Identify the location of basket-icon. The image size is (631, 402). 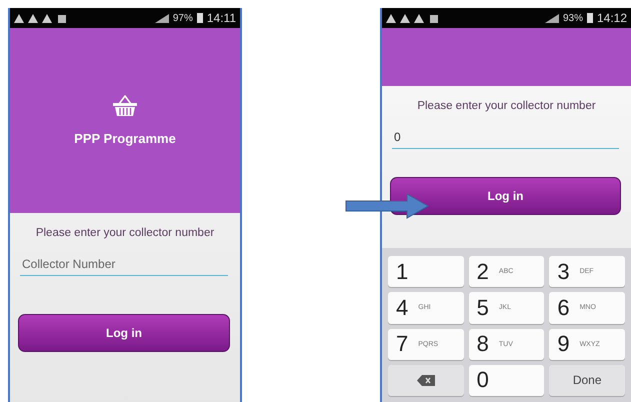
(125, 106).